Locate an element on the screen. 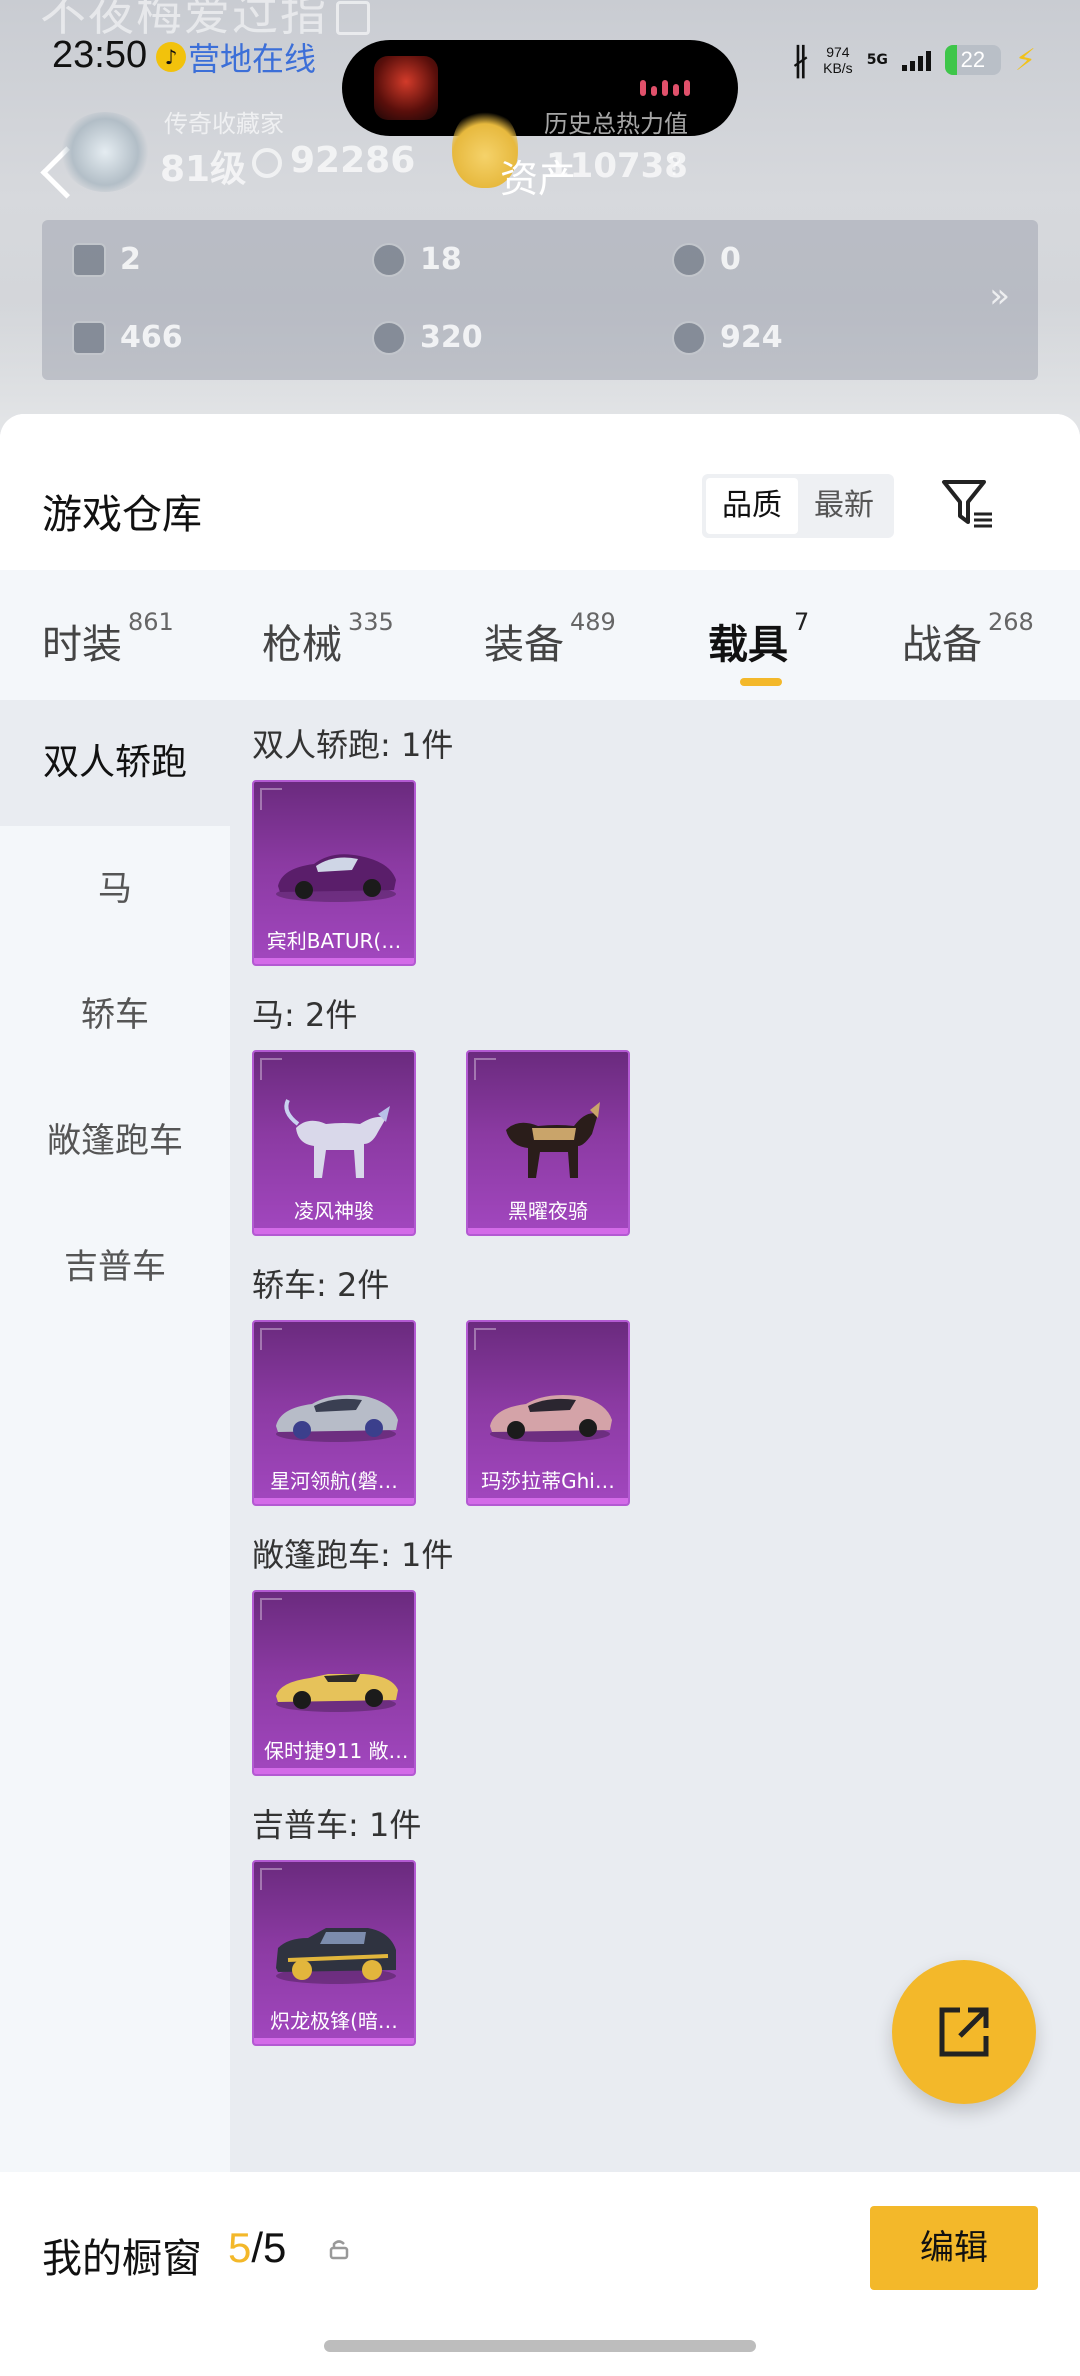 This screenshot has width=1080, height=2376. category-tabs: 时装 861 枪械 335 装备 489 载具 7 战备 268 is located at coordinates (540, 635).